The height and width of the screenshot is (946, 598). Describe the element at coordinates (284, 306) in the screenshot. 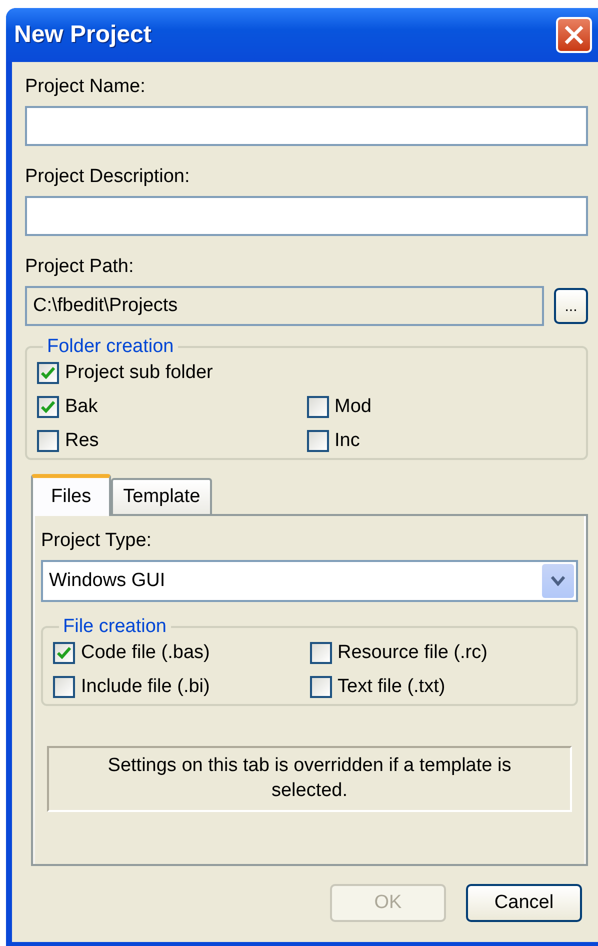

I see `path-field: C:\fbedit\Projects` at that location.